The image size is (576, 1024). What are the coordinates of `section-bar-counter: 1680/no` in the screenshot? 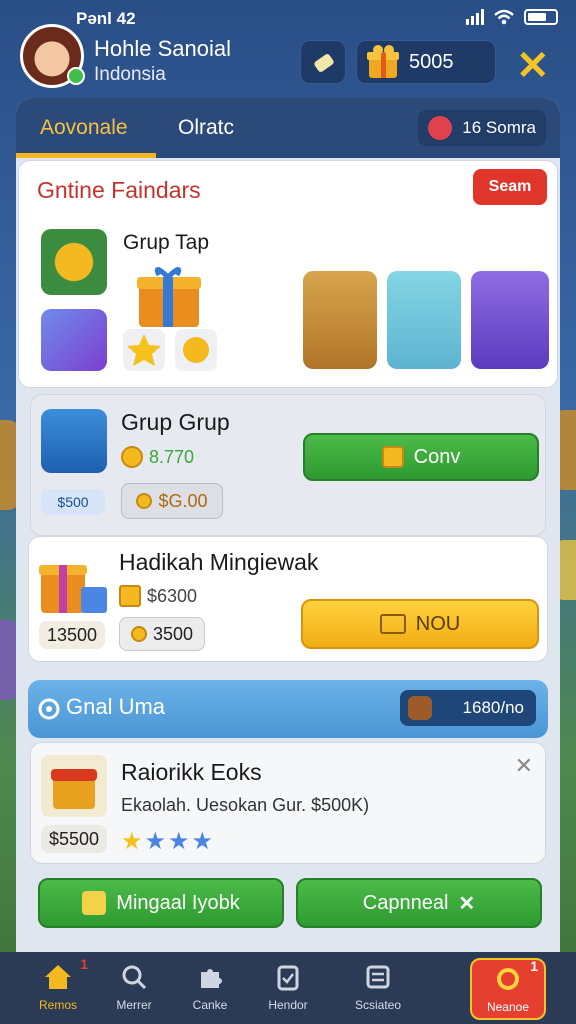 It's located at (468, 708).